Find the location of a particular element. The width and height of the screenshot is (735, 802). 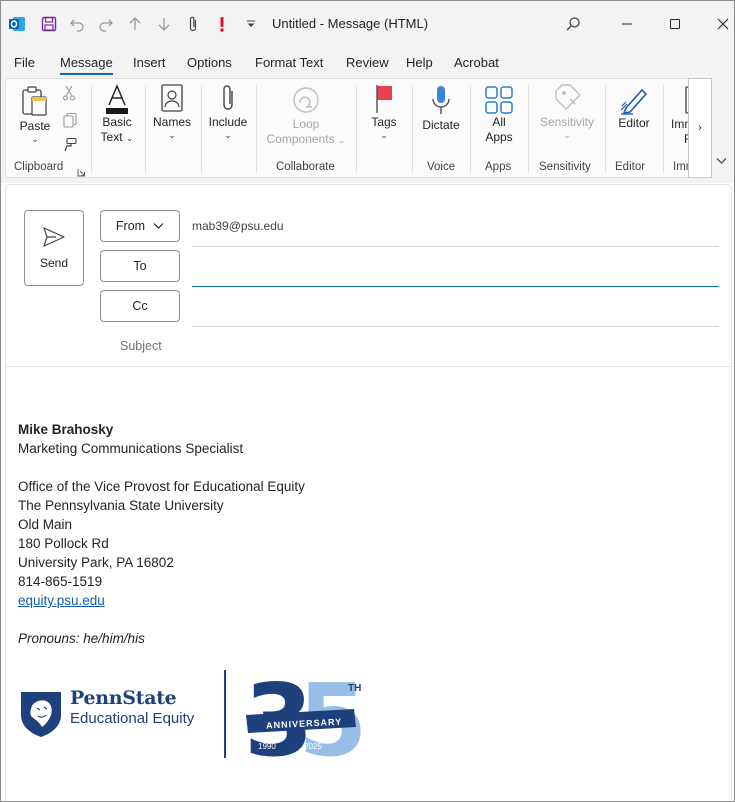

window-title: Untitled - Message (HTML) is located at coordinates (350, 23).